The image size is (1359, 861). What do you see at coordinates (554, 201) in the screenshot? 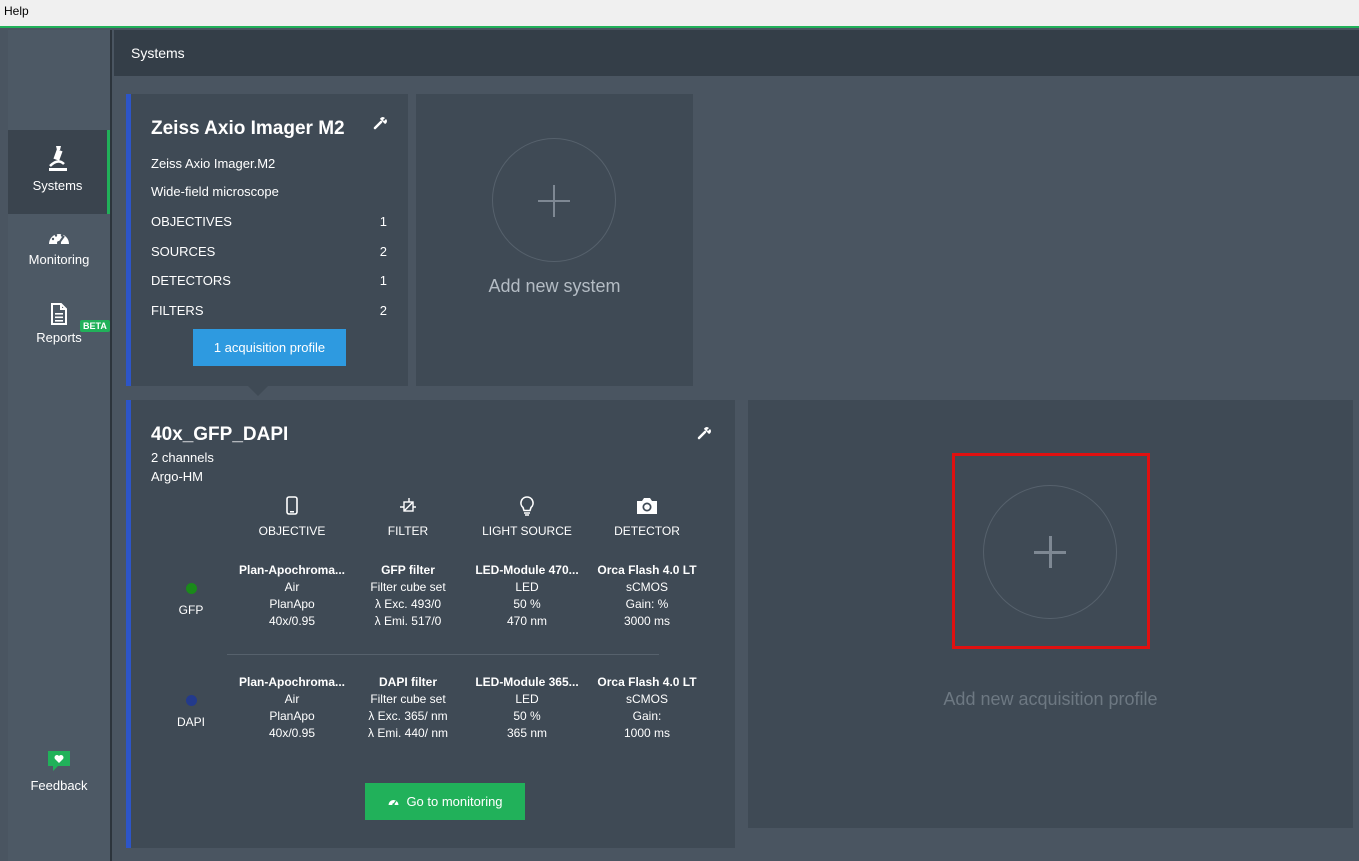
I see `plus-icon-vertical` at bounding box center [554, 201].